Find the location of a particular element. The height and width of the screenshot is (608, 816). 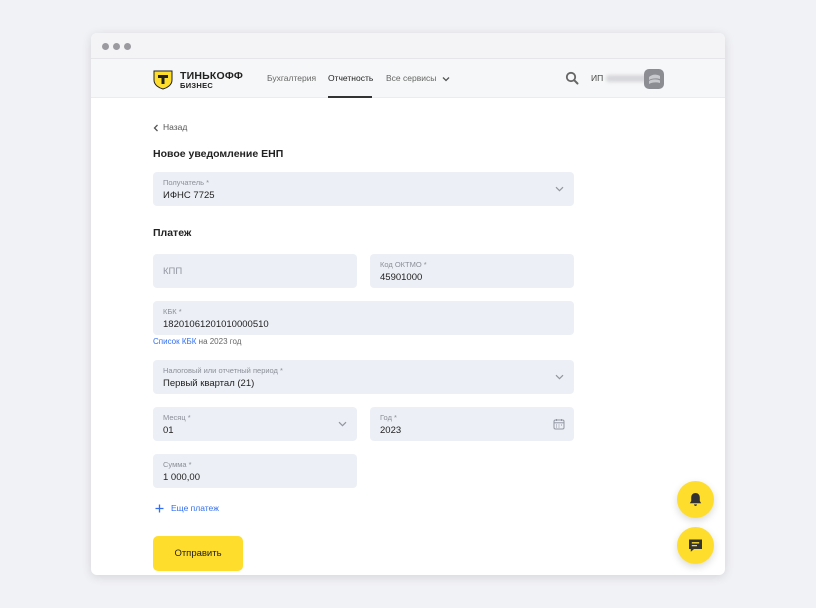

chat-button is located at coordinates (695, 545).